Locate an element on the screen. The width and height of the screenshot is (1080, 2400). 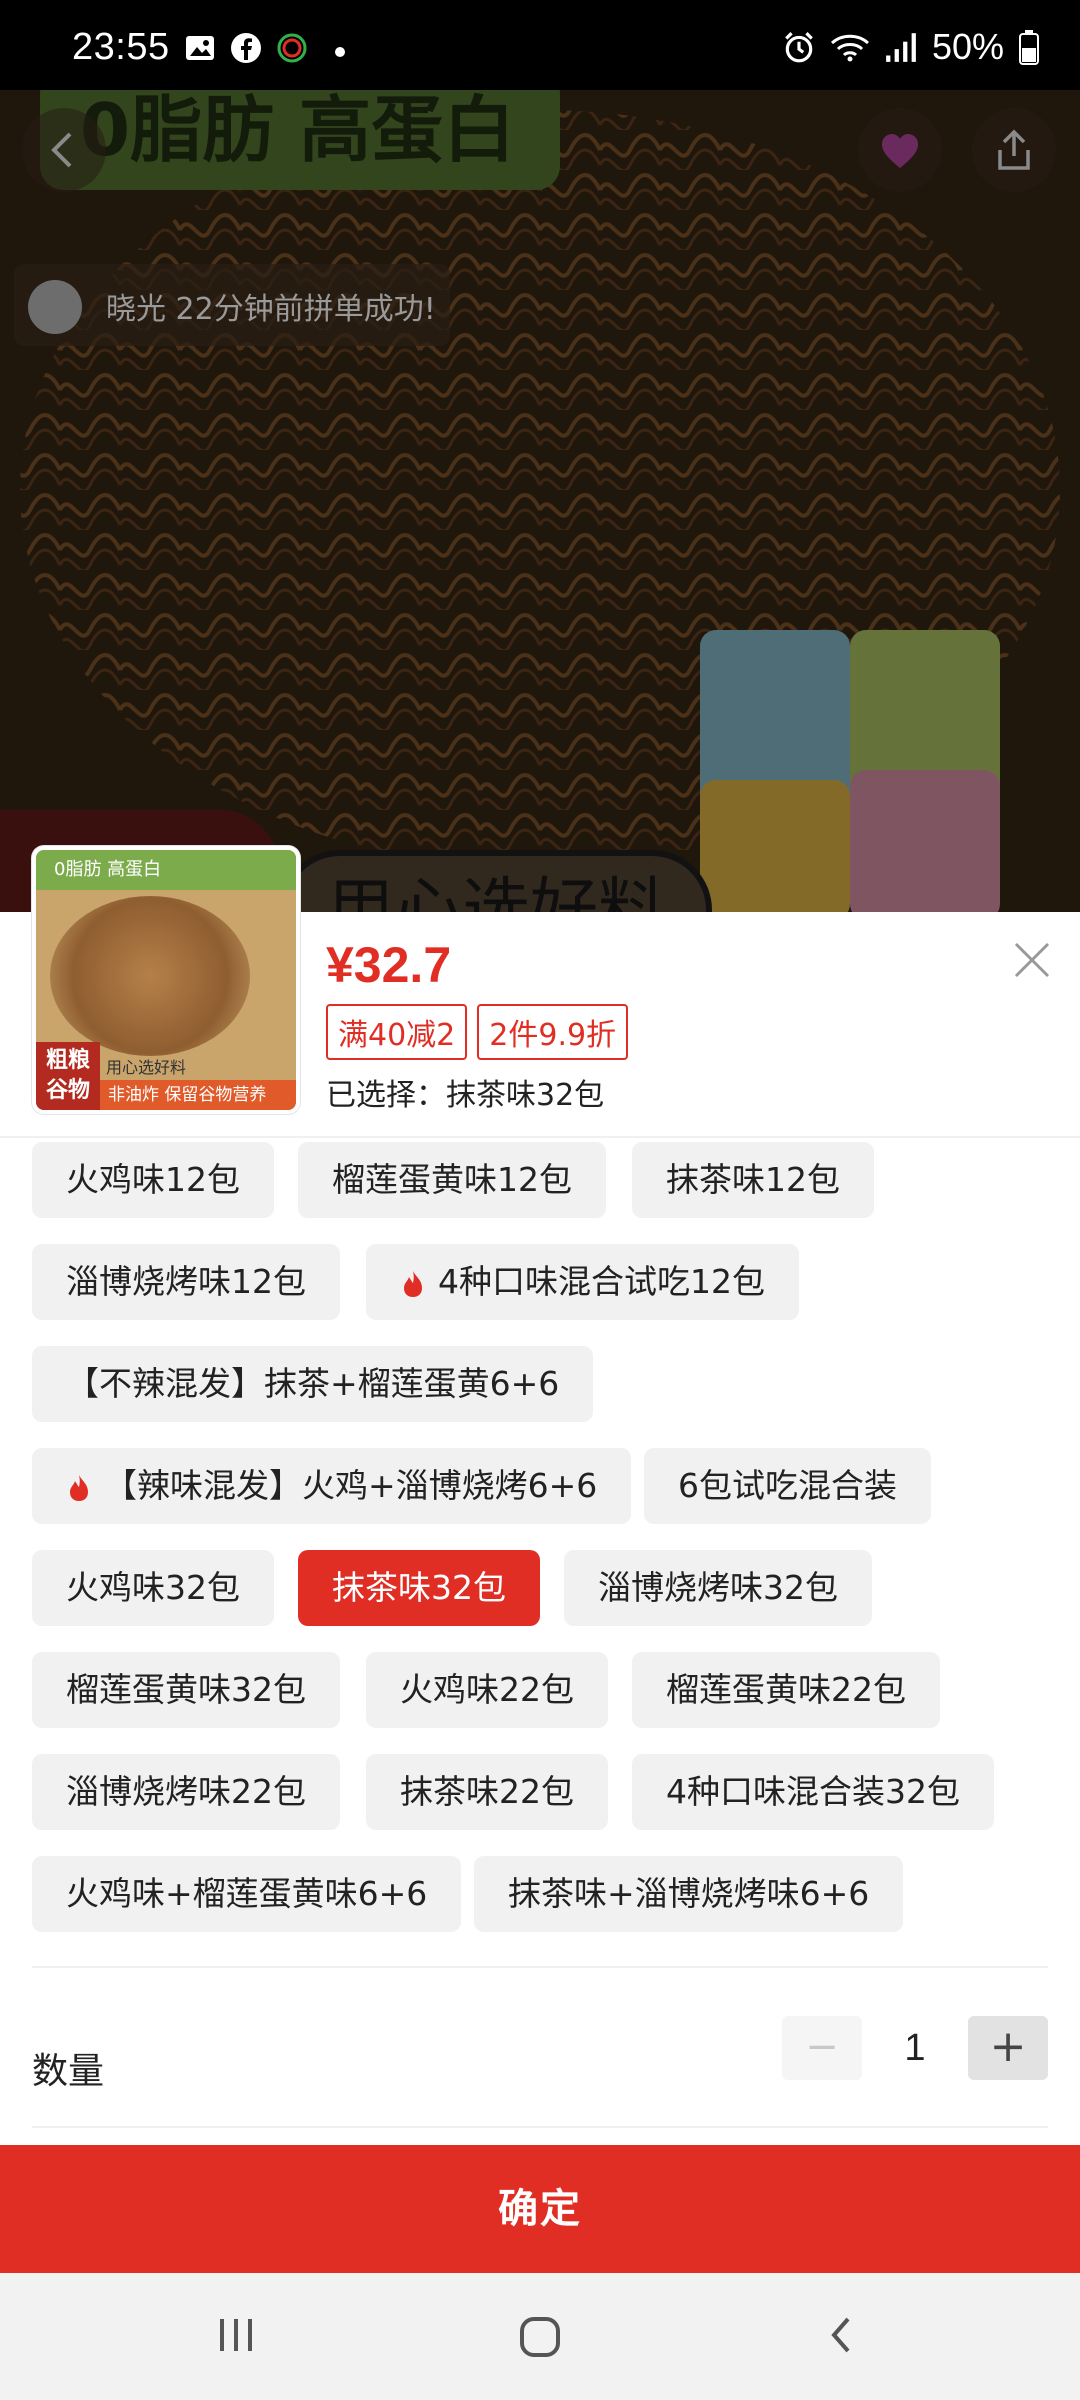
battery-icon is located at coordinates (1029, 47).